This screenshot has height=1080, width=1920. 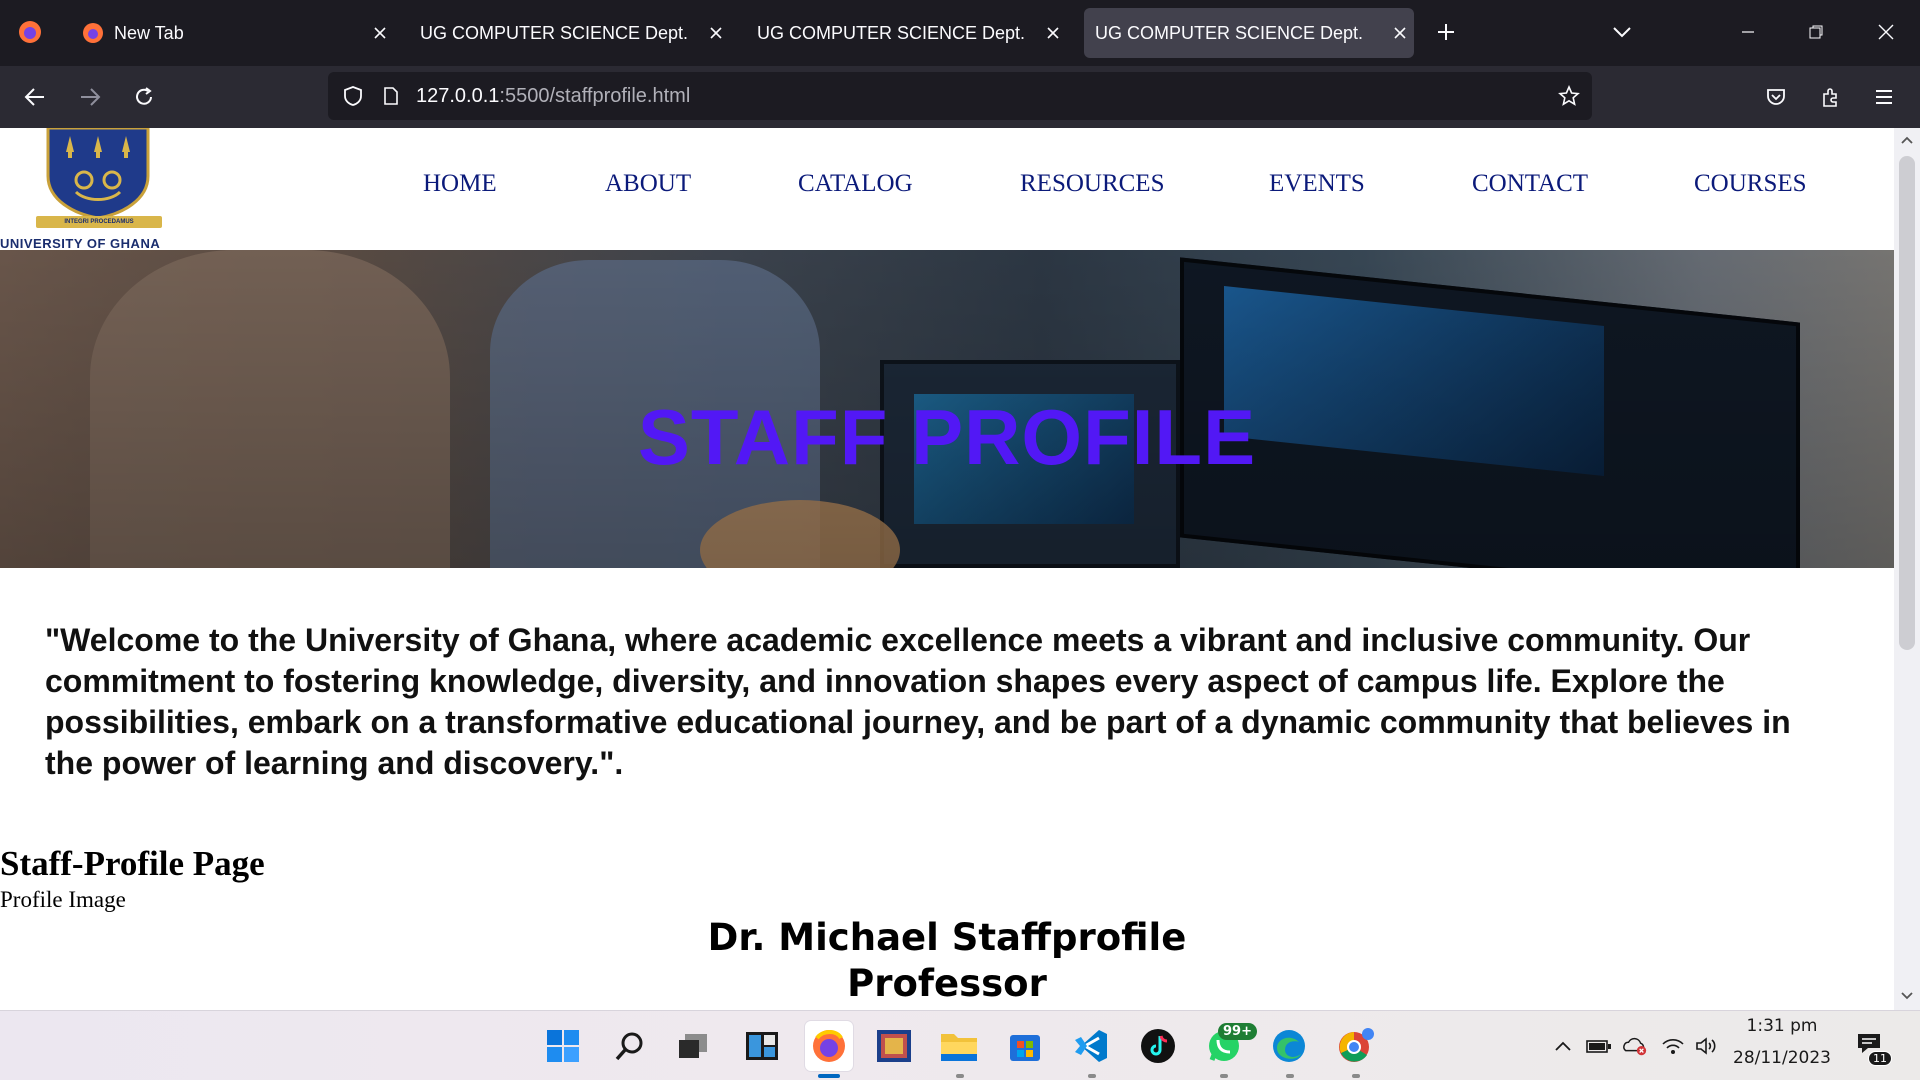 I want to click on notification-count: 11, so click(x=1880, y=1058).